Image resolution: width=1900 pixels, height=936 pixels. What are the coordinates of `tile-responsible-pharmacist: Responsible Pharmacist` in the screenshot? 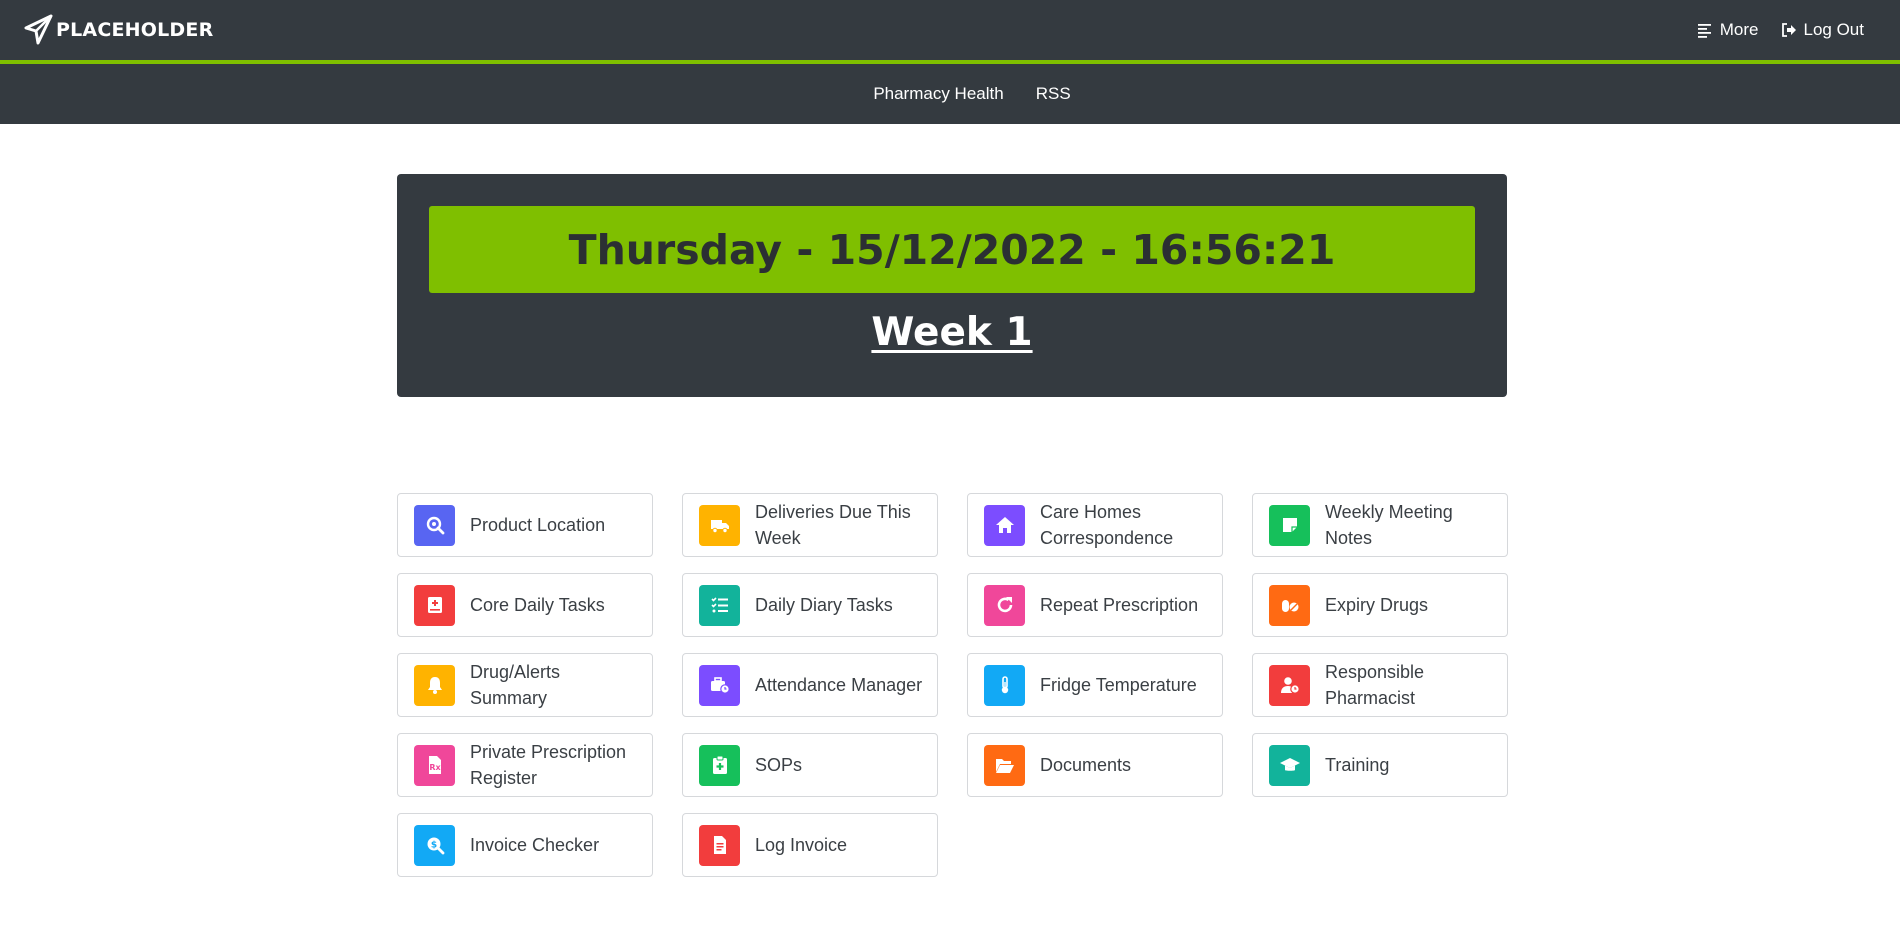 It's located at (1380, 685).